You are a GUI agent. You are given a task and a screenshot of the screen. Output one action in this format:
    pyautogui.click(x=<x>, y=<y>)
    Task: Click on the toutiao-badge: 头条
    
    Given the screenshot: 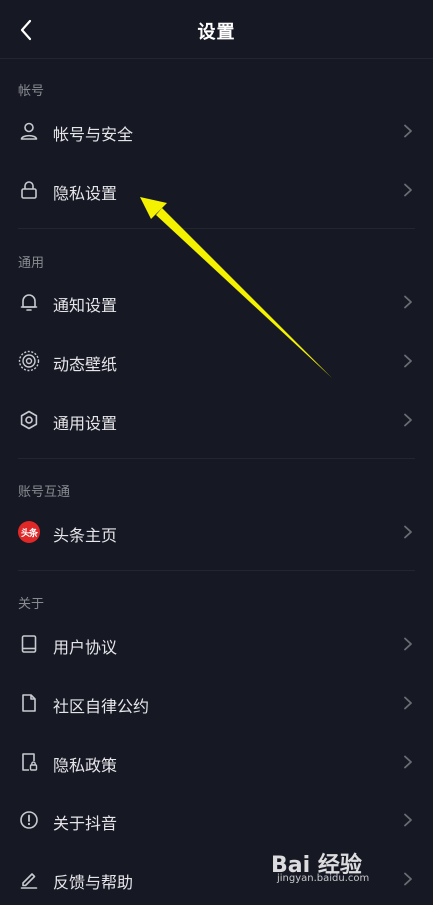 What is the action you would take?
    pyautogui.click(x=29, y=532)
    